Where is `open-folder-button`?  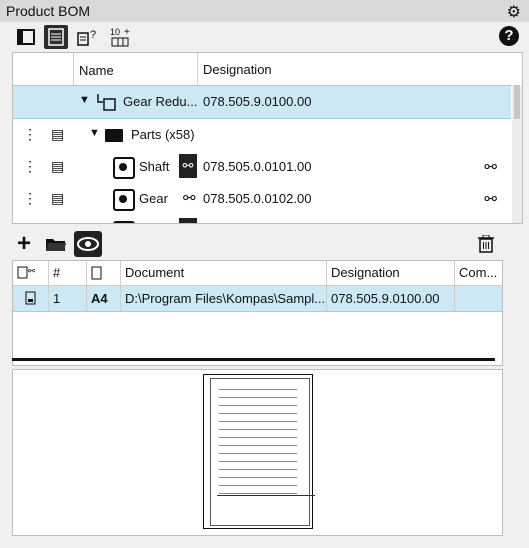
open-folder-button is located at coordinates (56, 244).